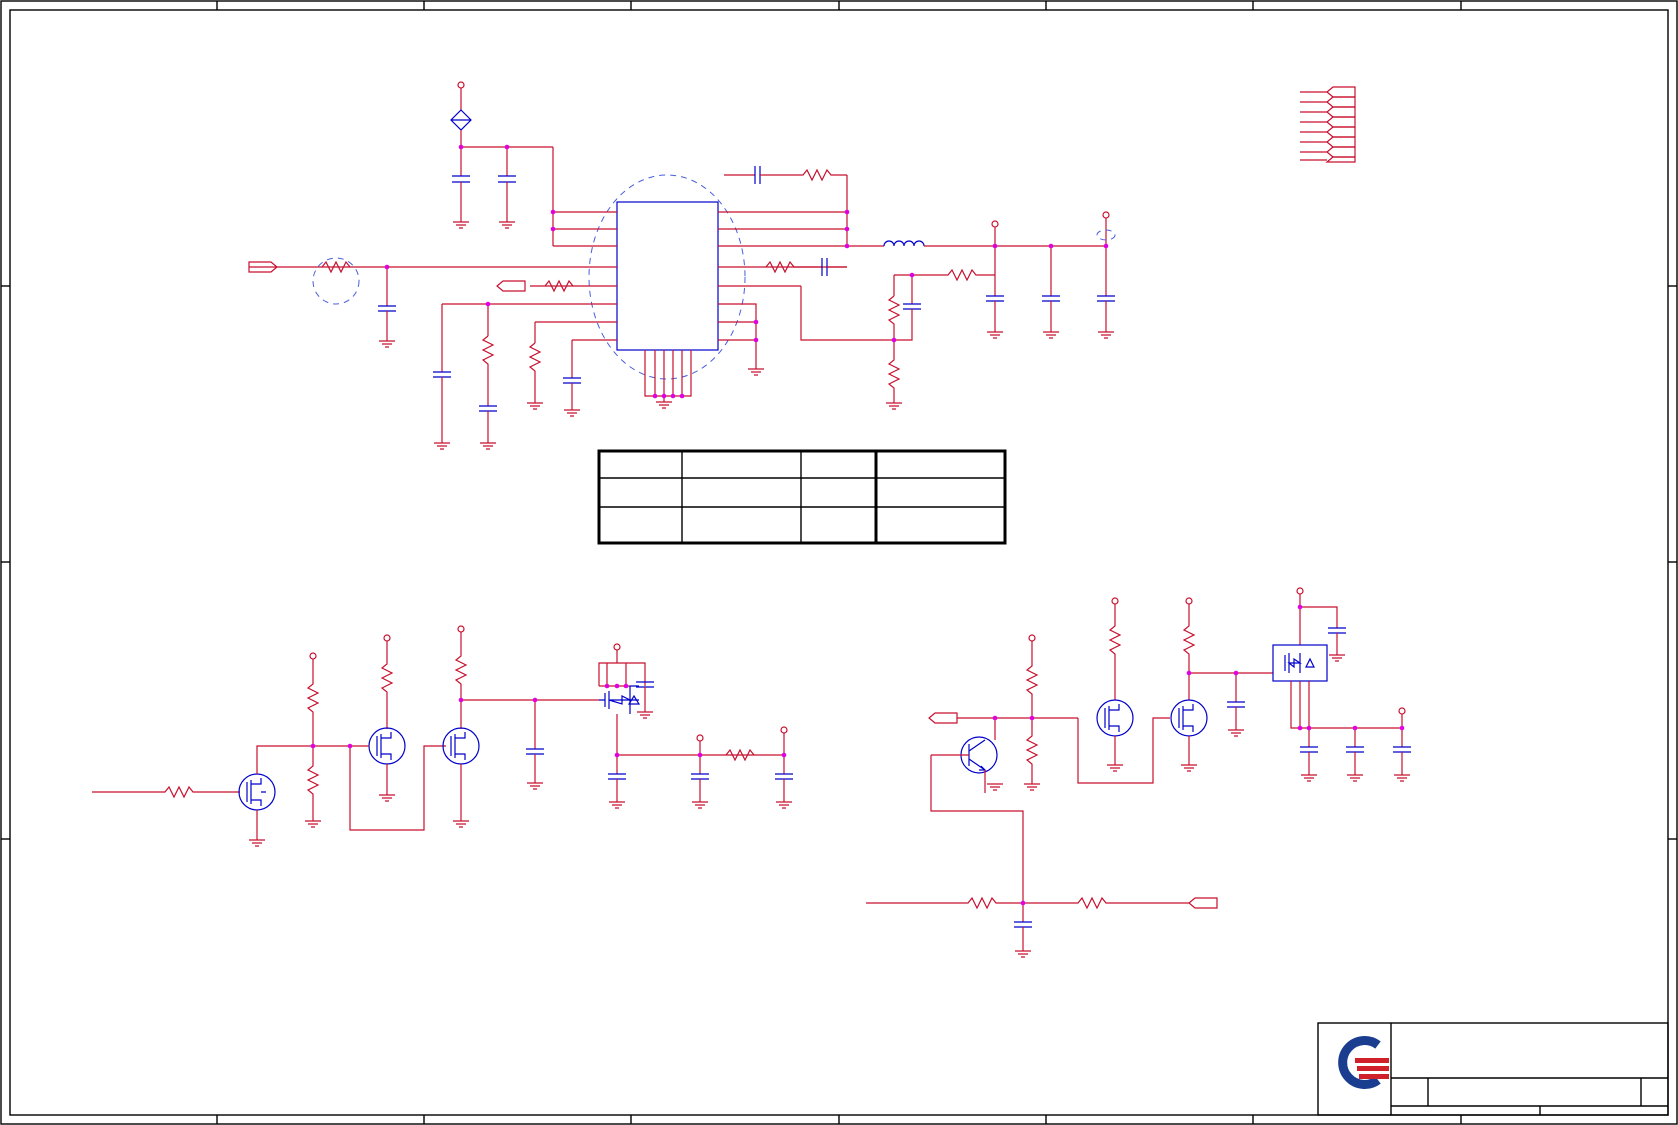  I want to click on input-port-icon, so click(1203, 903).